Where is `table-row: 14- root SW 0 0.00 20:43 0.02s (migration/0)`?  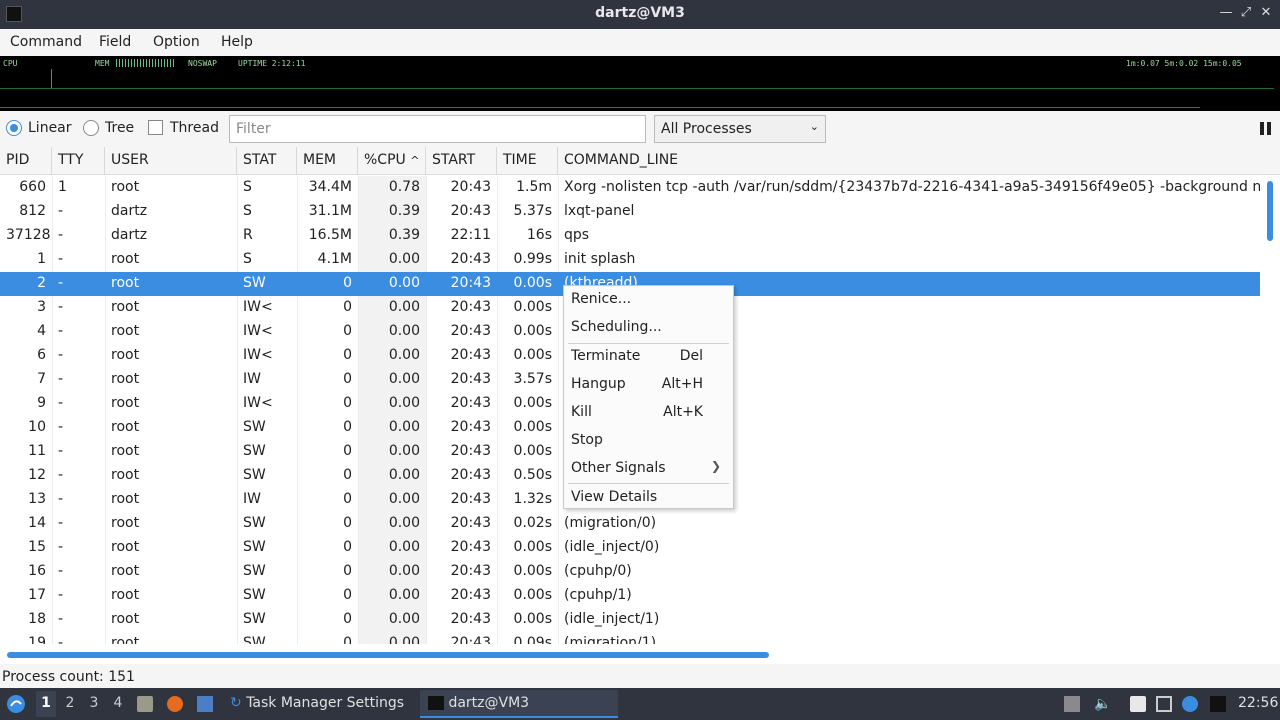
table-row: 14- root SW 0 0.00 20:43 0.02s (migration/0) is located at coordinates (630, 524).